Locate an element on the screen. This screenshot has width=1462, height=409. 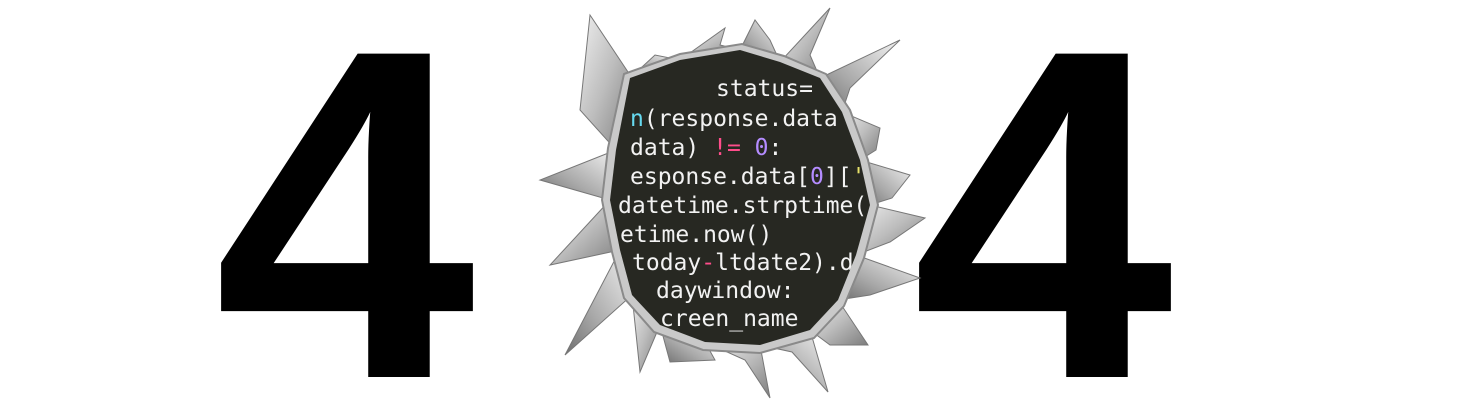
code-line: status= is located at coordinates (764, 89).